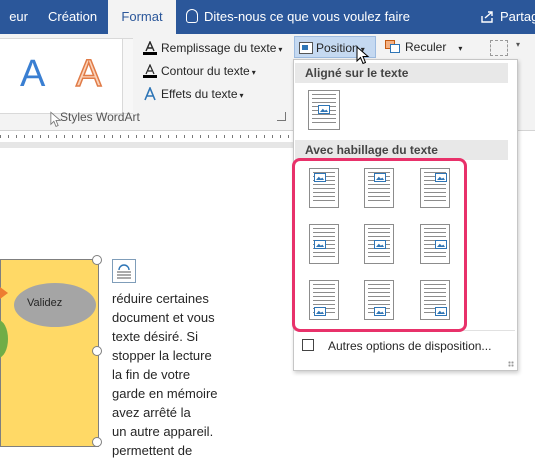  Describe the element at coordinates (199, 94) in the screenshot. I see `text-effects-label: Effets du texte` at that location.